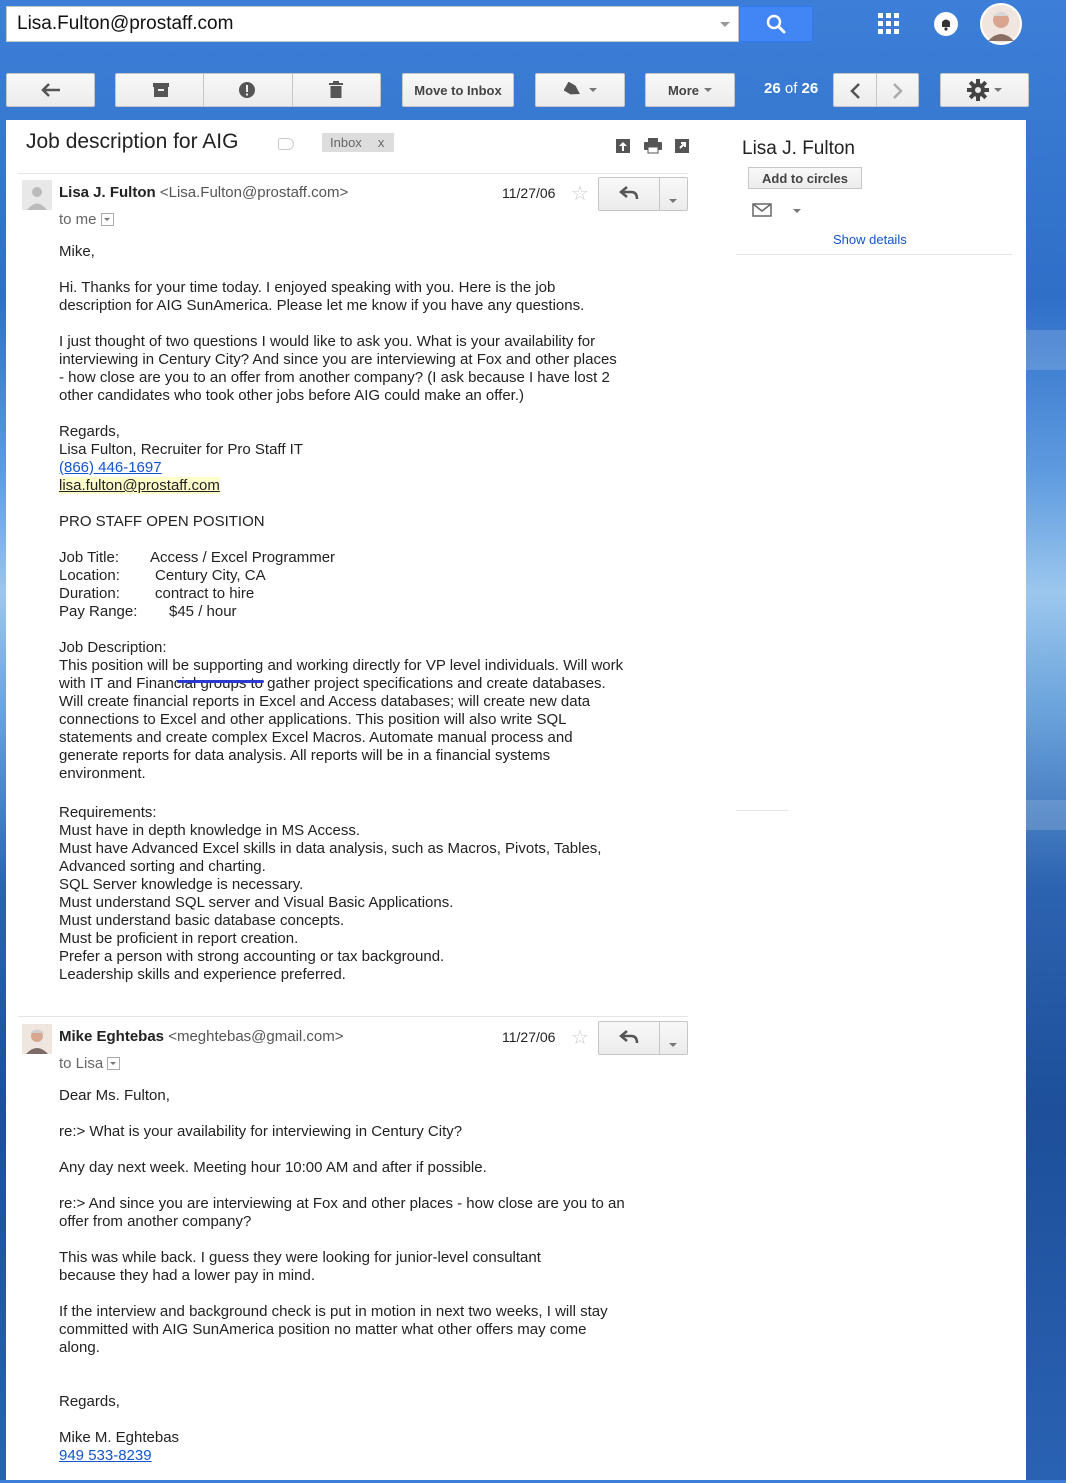  What do you see at coordinates (725, 24) in the screenshot?
I see `search-options-caret` at bounding box center [725, 24].